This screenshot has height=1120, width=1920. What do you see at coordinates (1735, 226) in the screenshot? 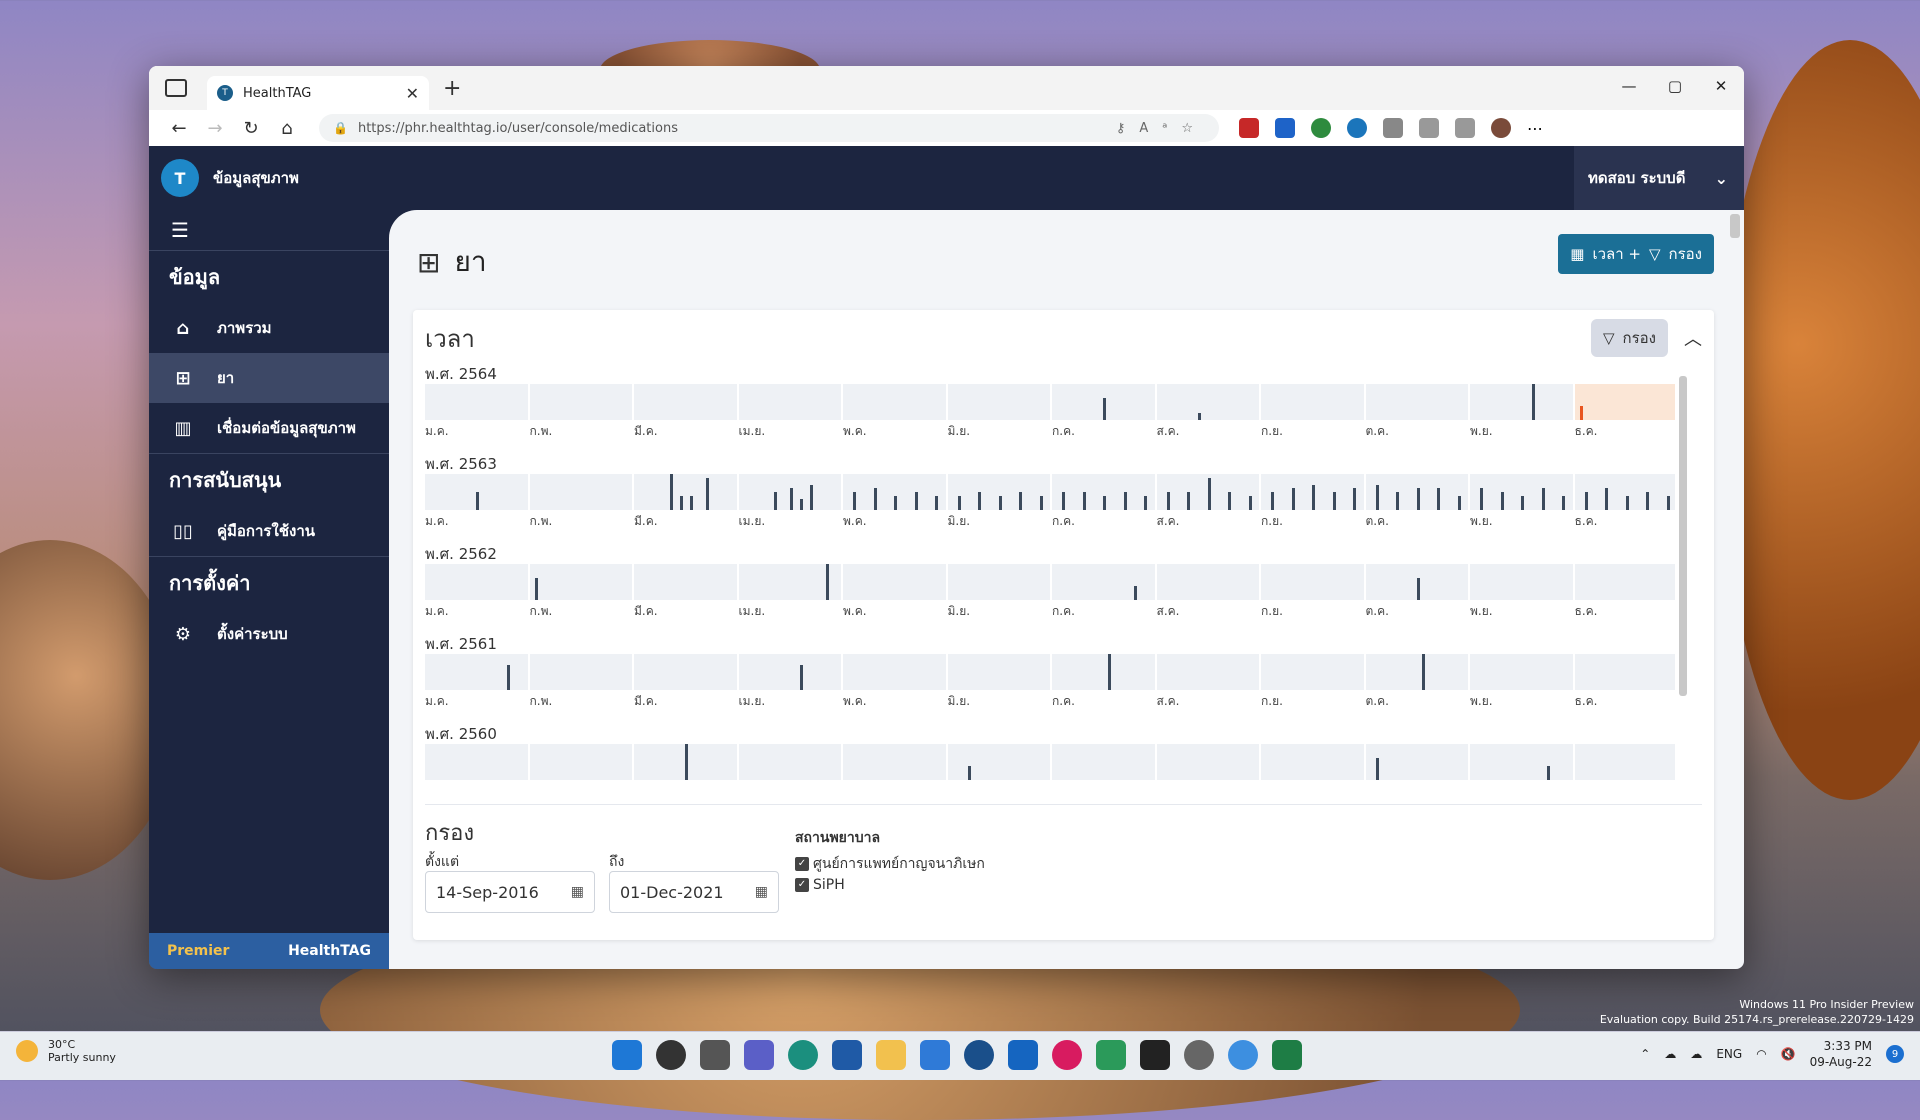
I see `page-scrollbar` at bounding box center [1735, 226].